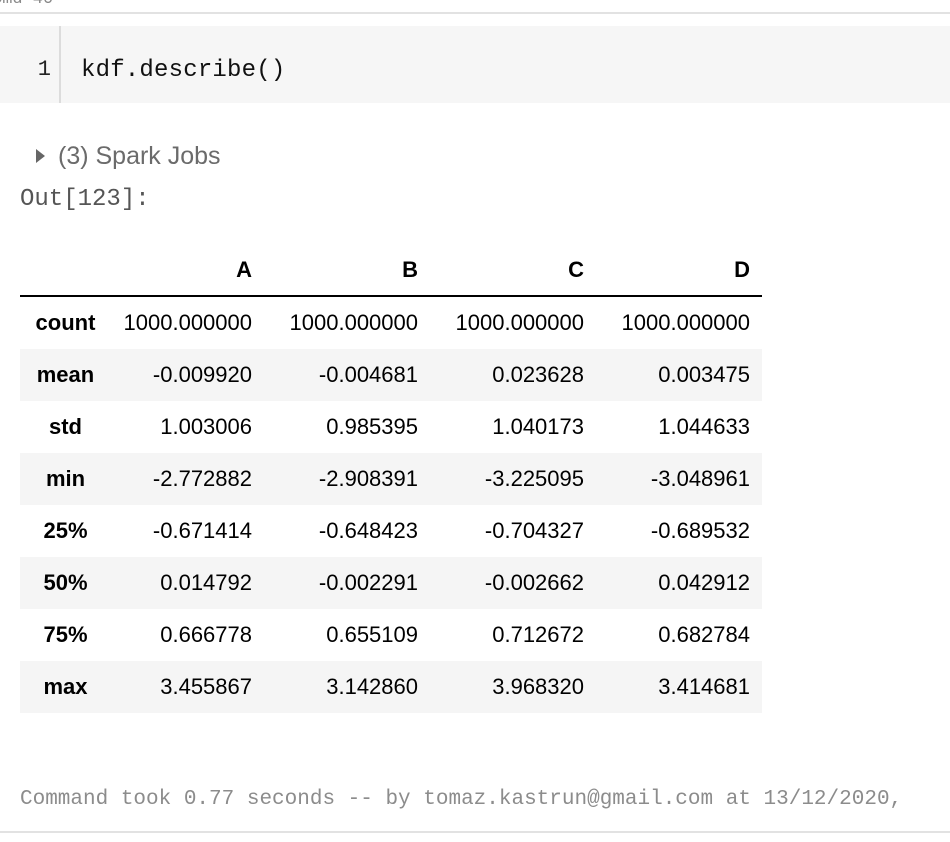 The height and width of the screenshot is (842, 950). Describe the element at coordinates (206, 426) in the screenshot. I see `table-cell: 1.003006` at that location.